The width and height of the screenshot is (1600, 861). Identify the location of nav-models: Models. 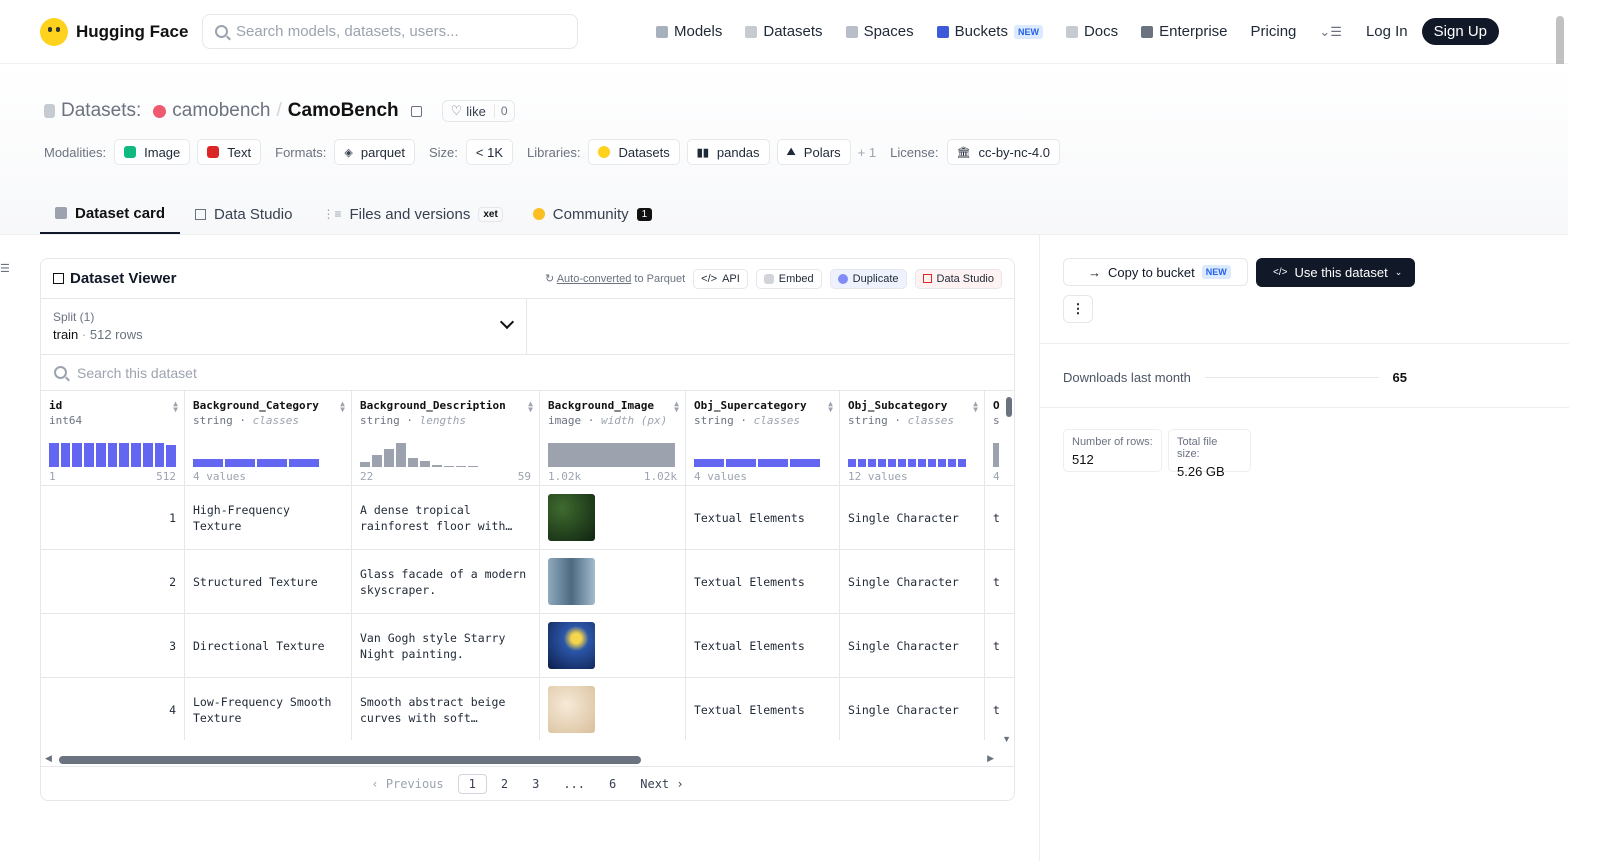
(689, 31).